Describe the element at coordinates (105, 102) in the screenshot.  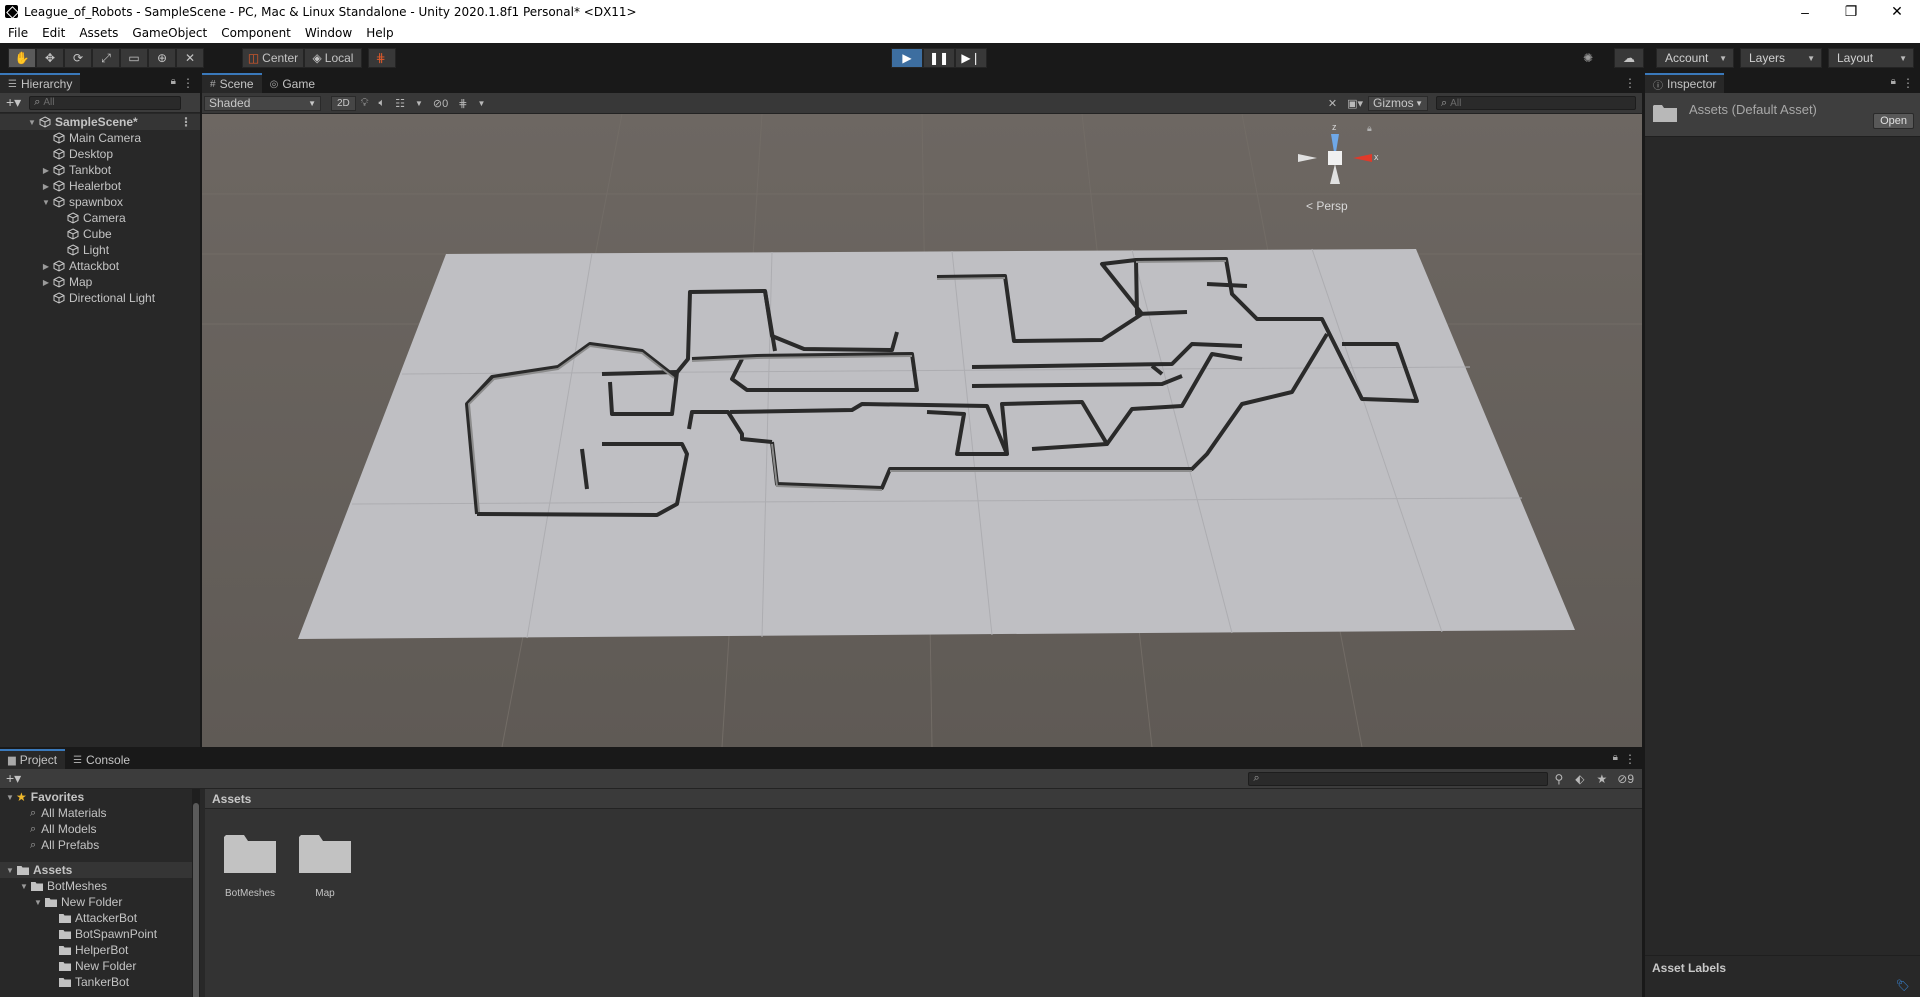
I see `hierarchy-search: ⌕` at that location.